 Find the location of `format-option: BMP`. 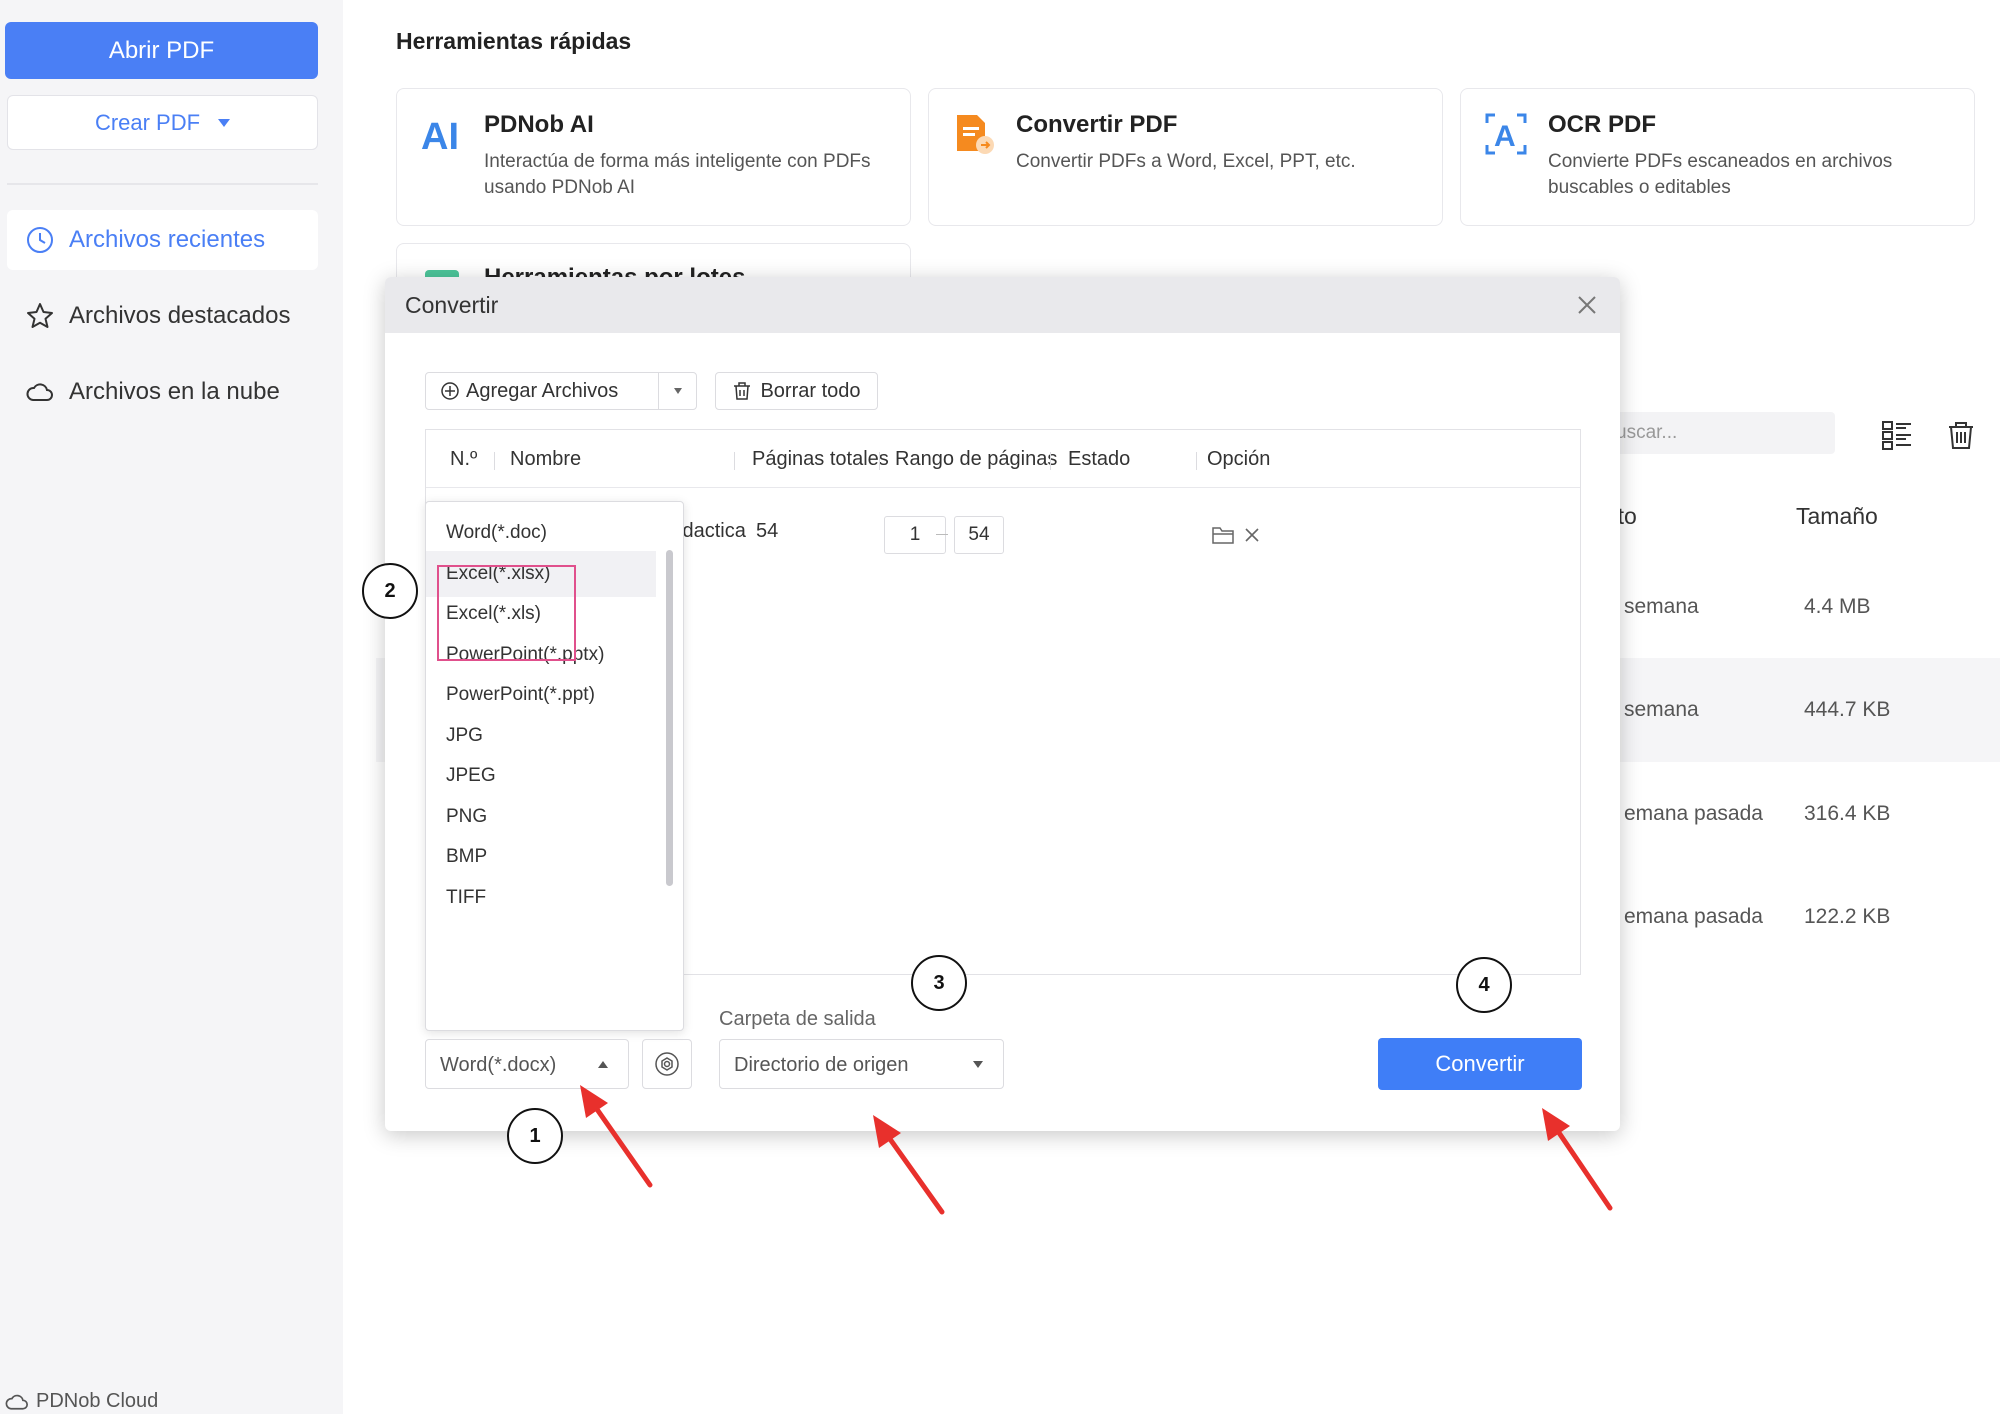

format-option: BMP is located at coordinates (541, 857).